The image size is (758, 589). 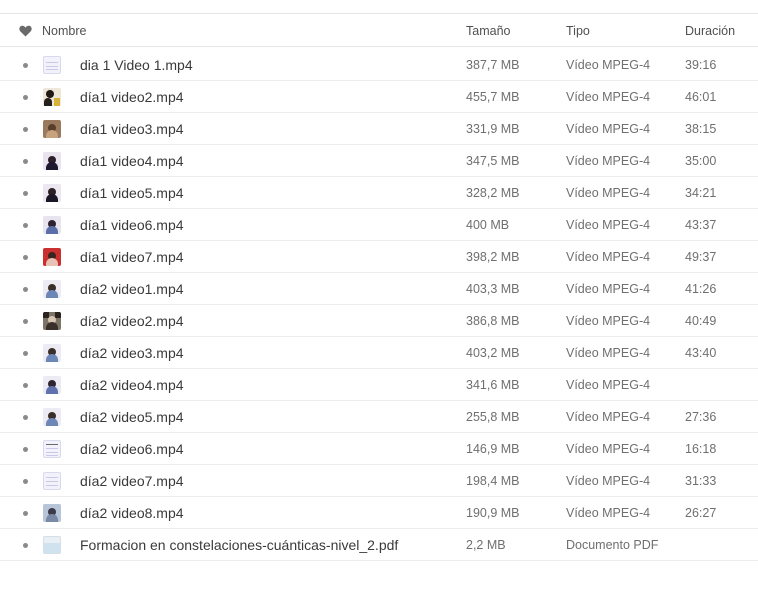 What do you see at coordinates (493, 385) in the screenshot?
I see `file-size: 341,6 MB` at bounding box center [493, 385].